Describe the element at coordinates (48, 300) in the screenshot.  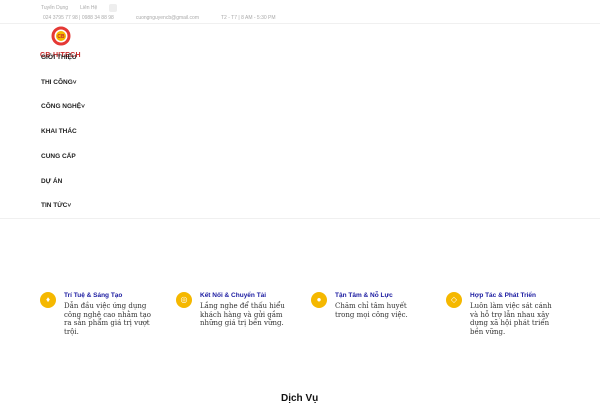
I see `lightbulb-icon: ♦` at that location.